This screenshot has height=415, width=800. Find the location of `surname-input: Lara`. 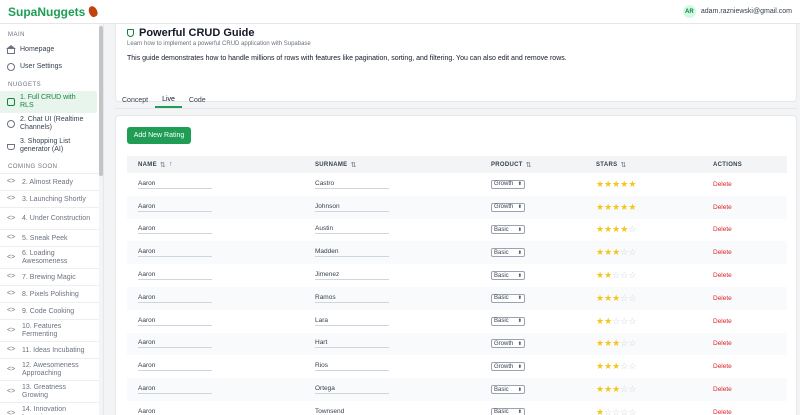

surname-input: Lara is located at coordinates (352, 321).